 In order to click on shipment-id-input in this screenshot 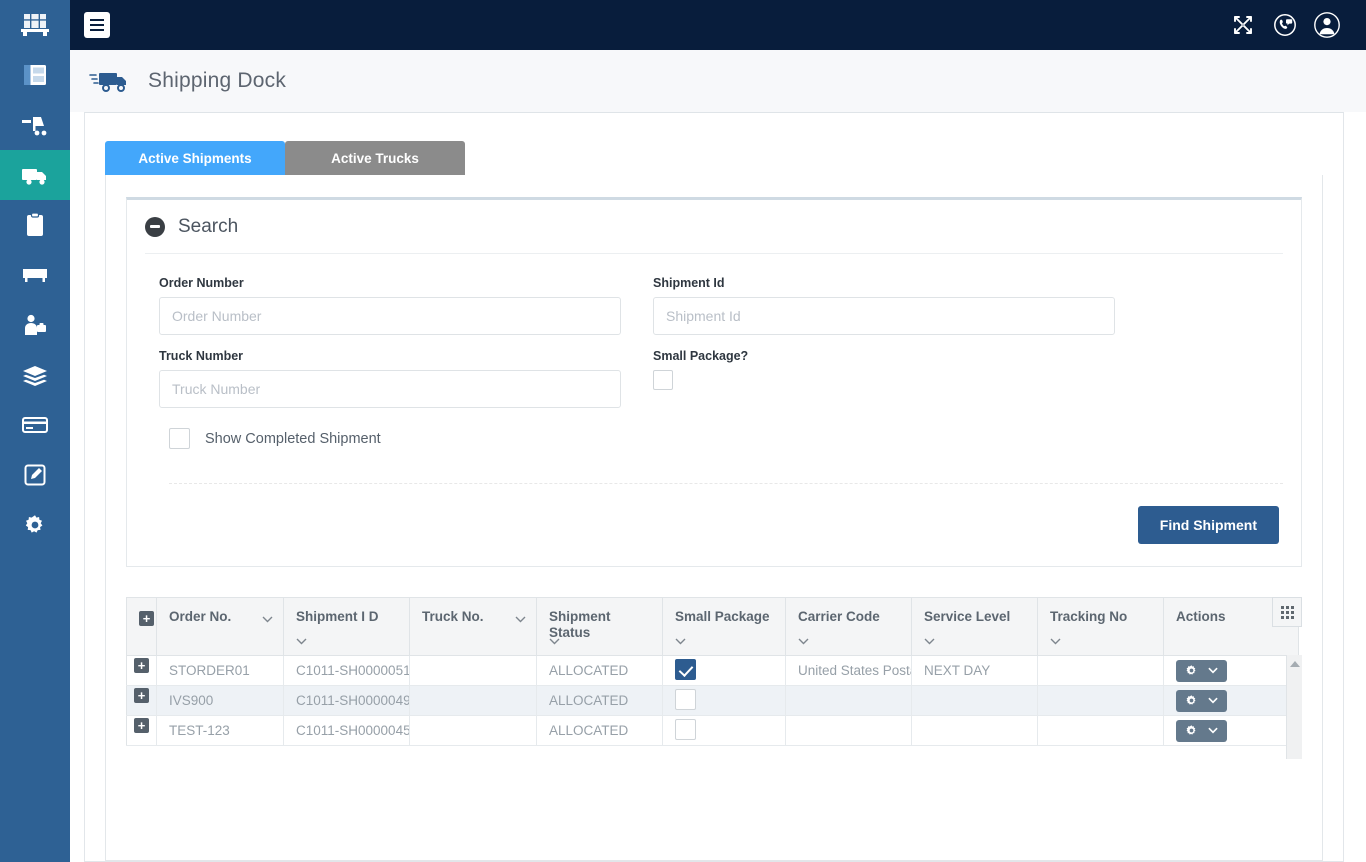, I will do `click(884, 316)`.